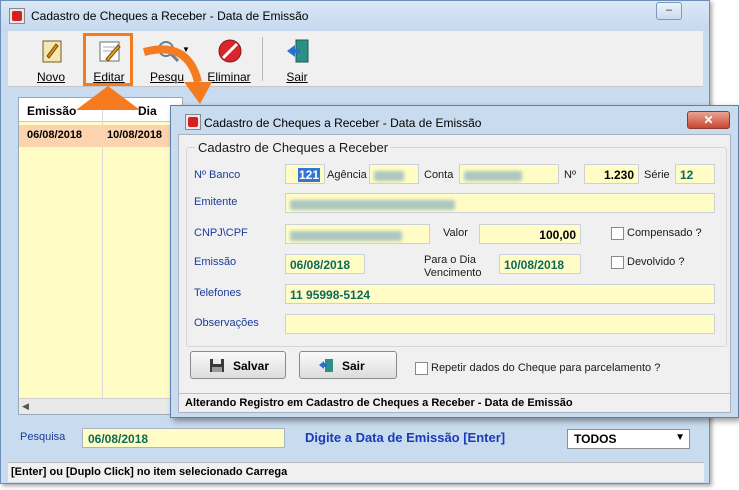 The height and width of the screenshot is (490, 739). What do you see at coordinates (530, 234) in the screenshot?
I see `valor-field: 100,00` at bounding box center [530, 234].